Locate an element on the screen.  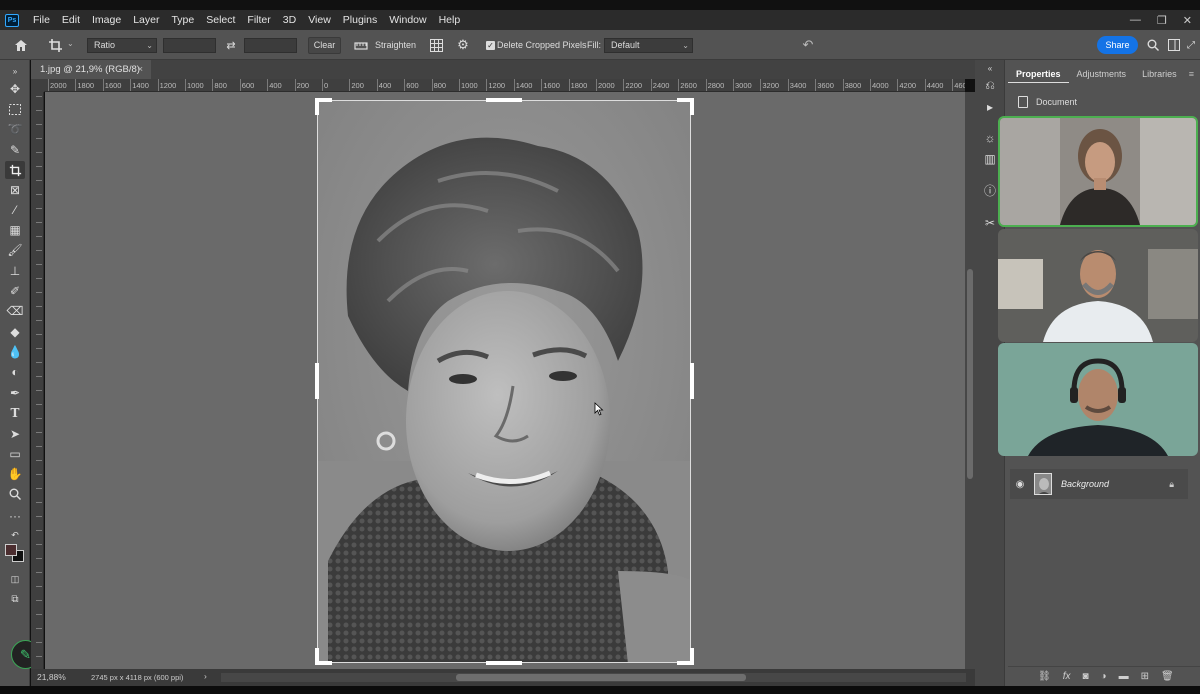
chevron-right-icon: › is located at coordinates (205, 676).